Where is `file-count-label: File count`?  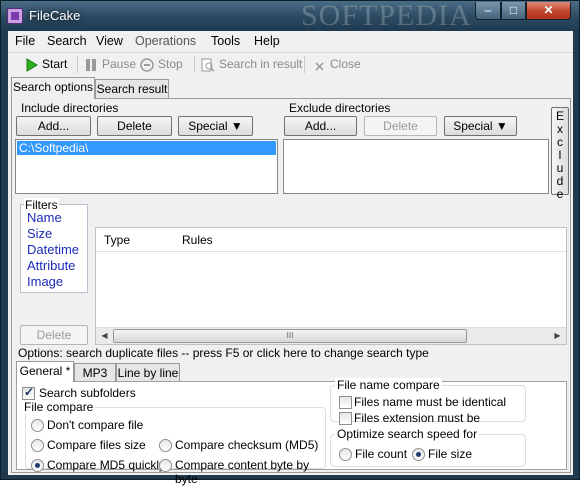 file-count-label: File count is located at coordinates (381, 454).